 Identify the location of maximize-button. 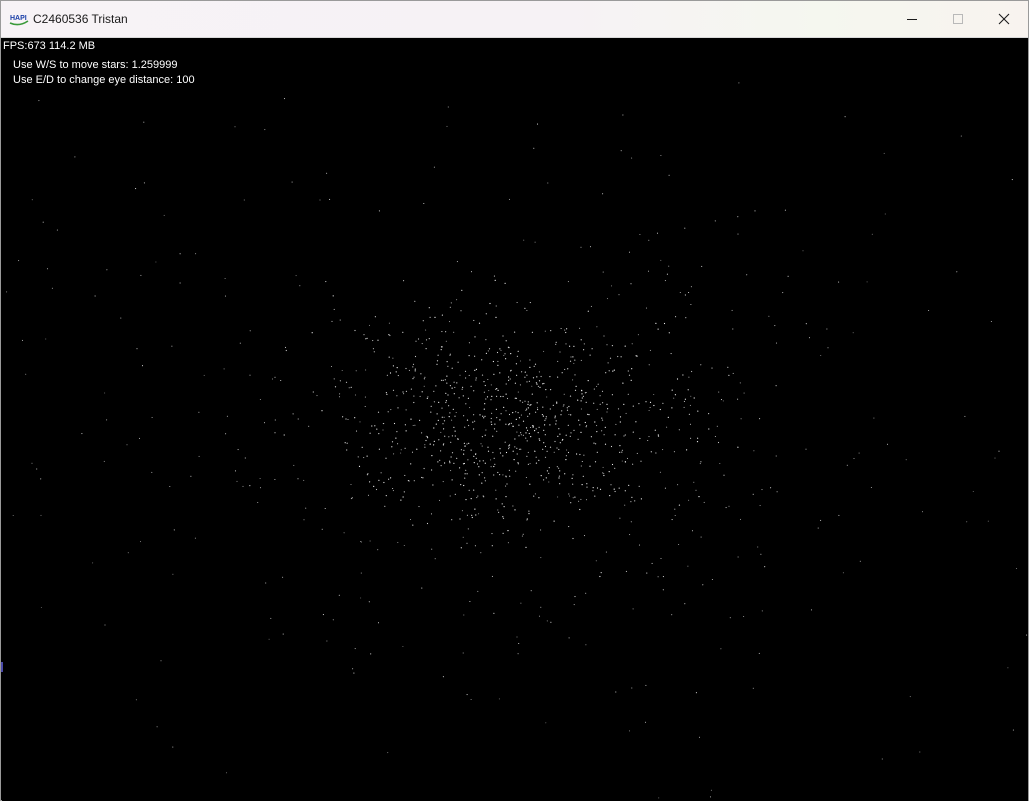
(958, 19).